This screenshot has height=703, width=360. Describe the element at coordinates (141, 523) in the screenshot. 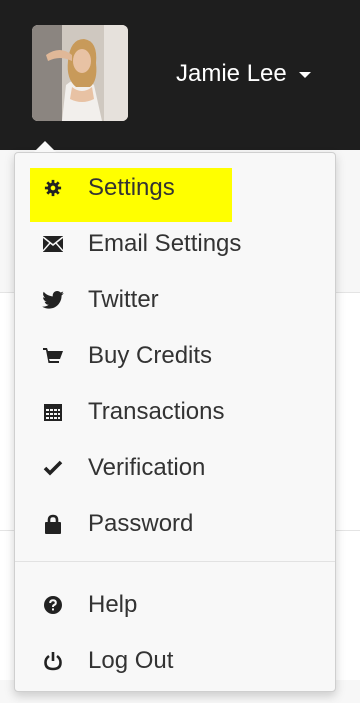

I see `menu-item-label: Password` at that location.